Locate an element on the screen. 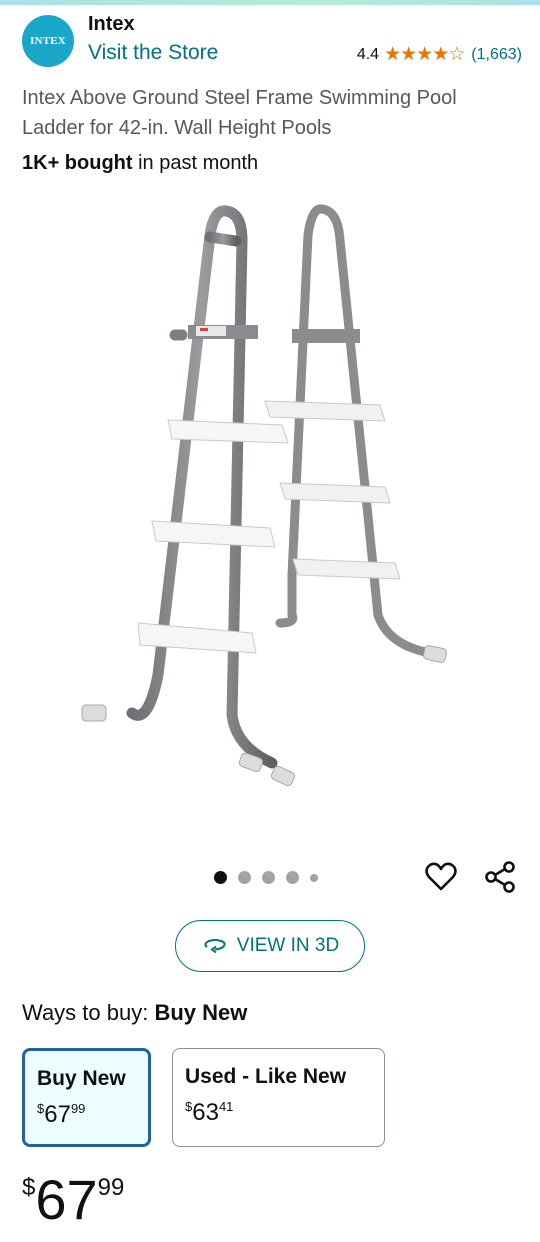  buy-new-option: Buy New $6799 is located at coordinates (86, 1097).